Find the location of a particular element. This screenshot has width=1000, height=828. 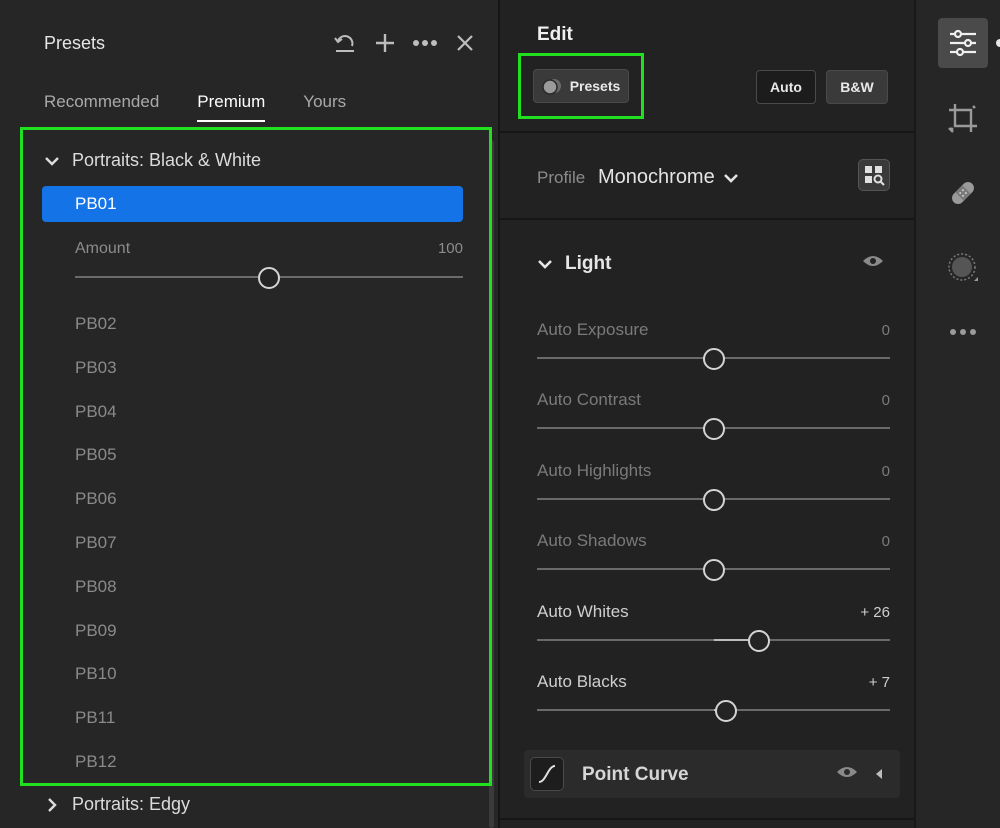

presets-scrollbar is located at coordinates (491, 484).